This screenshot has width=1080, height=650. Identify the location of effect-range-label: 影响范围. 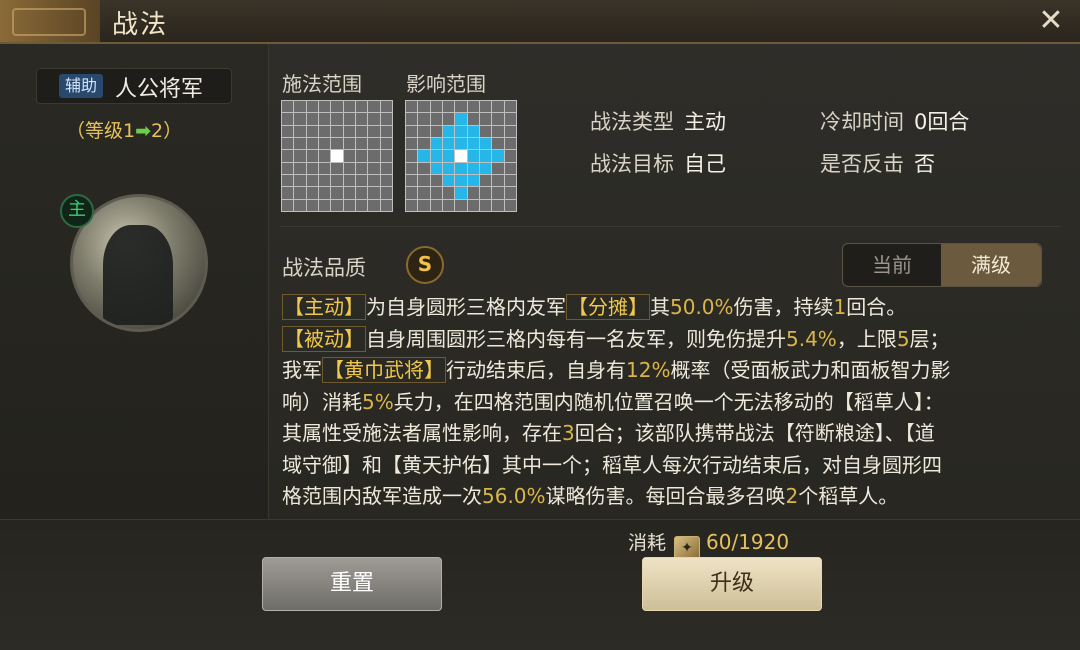
(446, 84).